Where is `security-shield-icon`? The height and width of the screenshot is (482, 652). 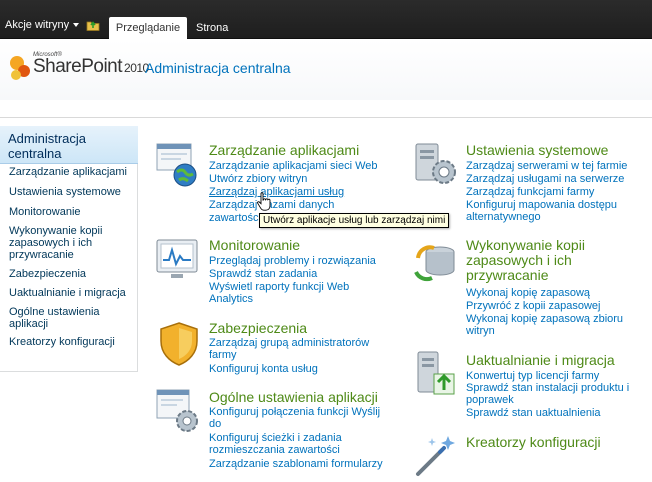
security-shield-icon is located at coordinates (179, 344).